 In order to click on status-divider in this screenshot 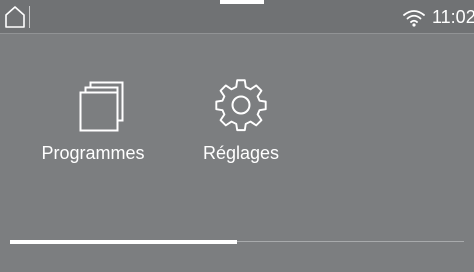, I will do `click(29, 17)`.